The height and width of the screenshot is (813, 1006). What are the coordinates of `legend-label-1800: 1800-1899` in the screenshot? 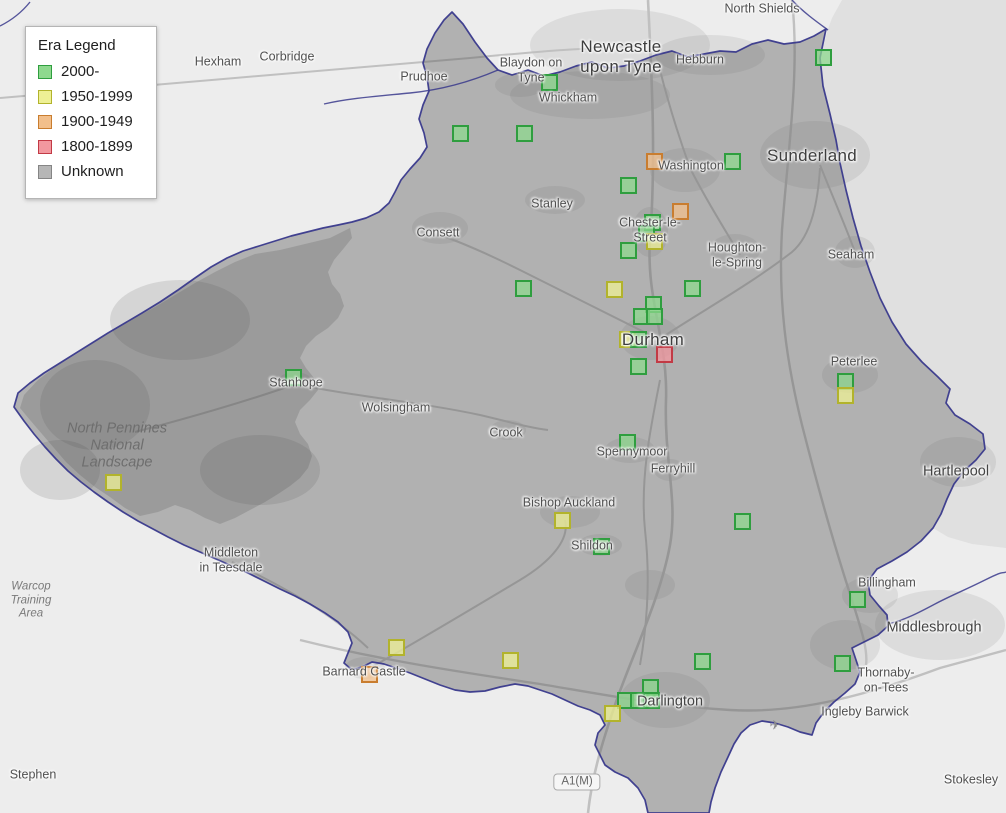 It's located at (97, 146).